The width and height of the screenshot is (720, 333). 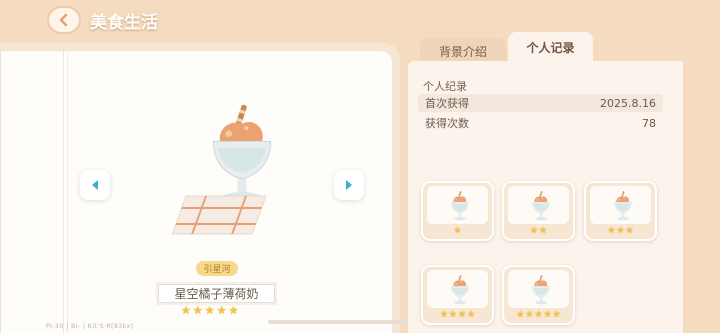 I want to click on back-button, so click(x=64, y=20).